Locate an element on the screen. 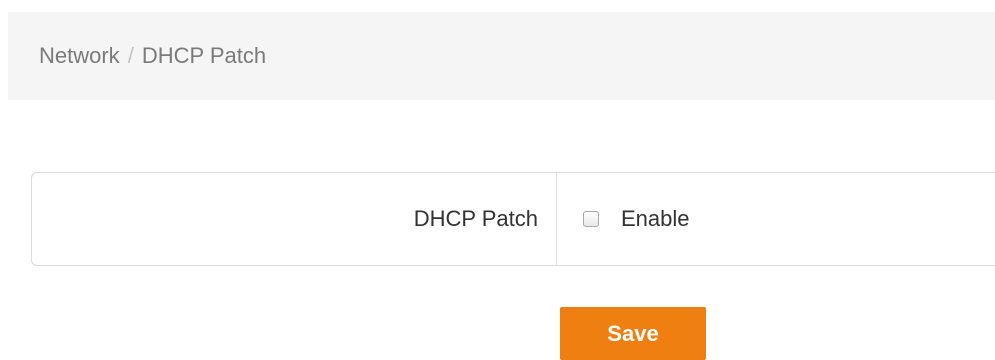 Image resolution: width=995 pixels, height=360 pixels. breadcrumb-item-current: DHCP Patch is located at coordinates (204, 55).